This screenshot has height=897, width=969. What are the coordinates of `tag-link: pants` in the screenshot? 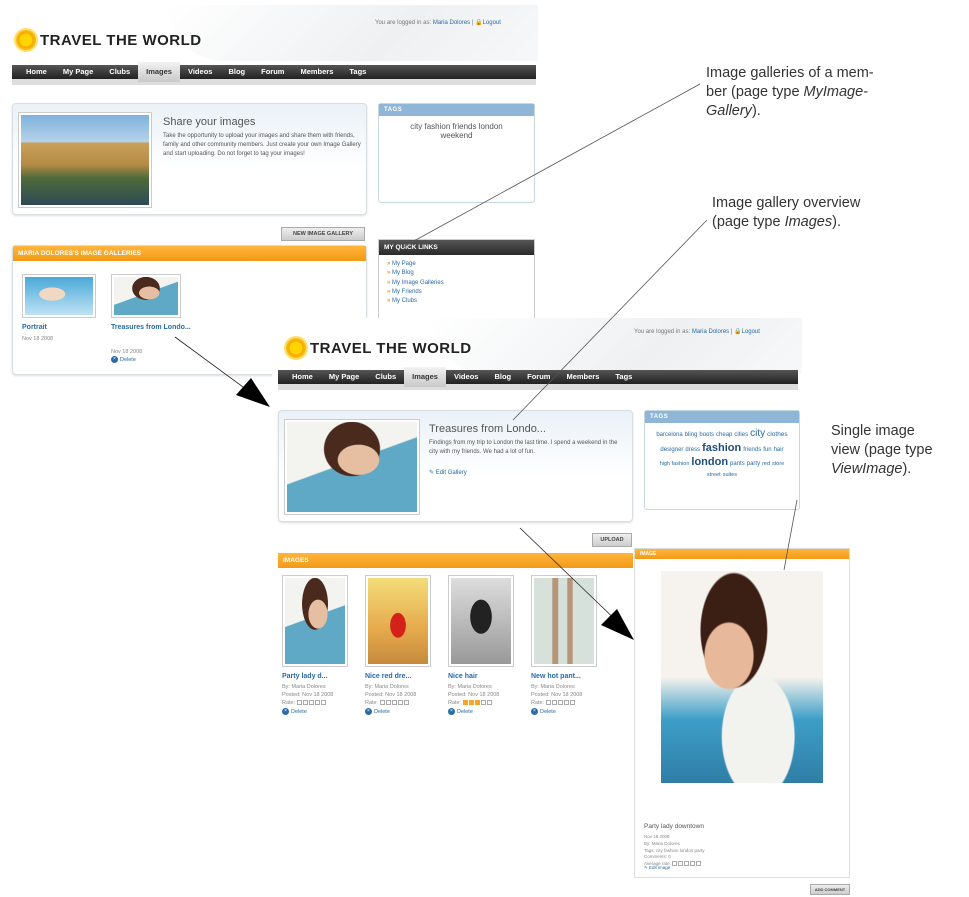 It's located at (737, 464).